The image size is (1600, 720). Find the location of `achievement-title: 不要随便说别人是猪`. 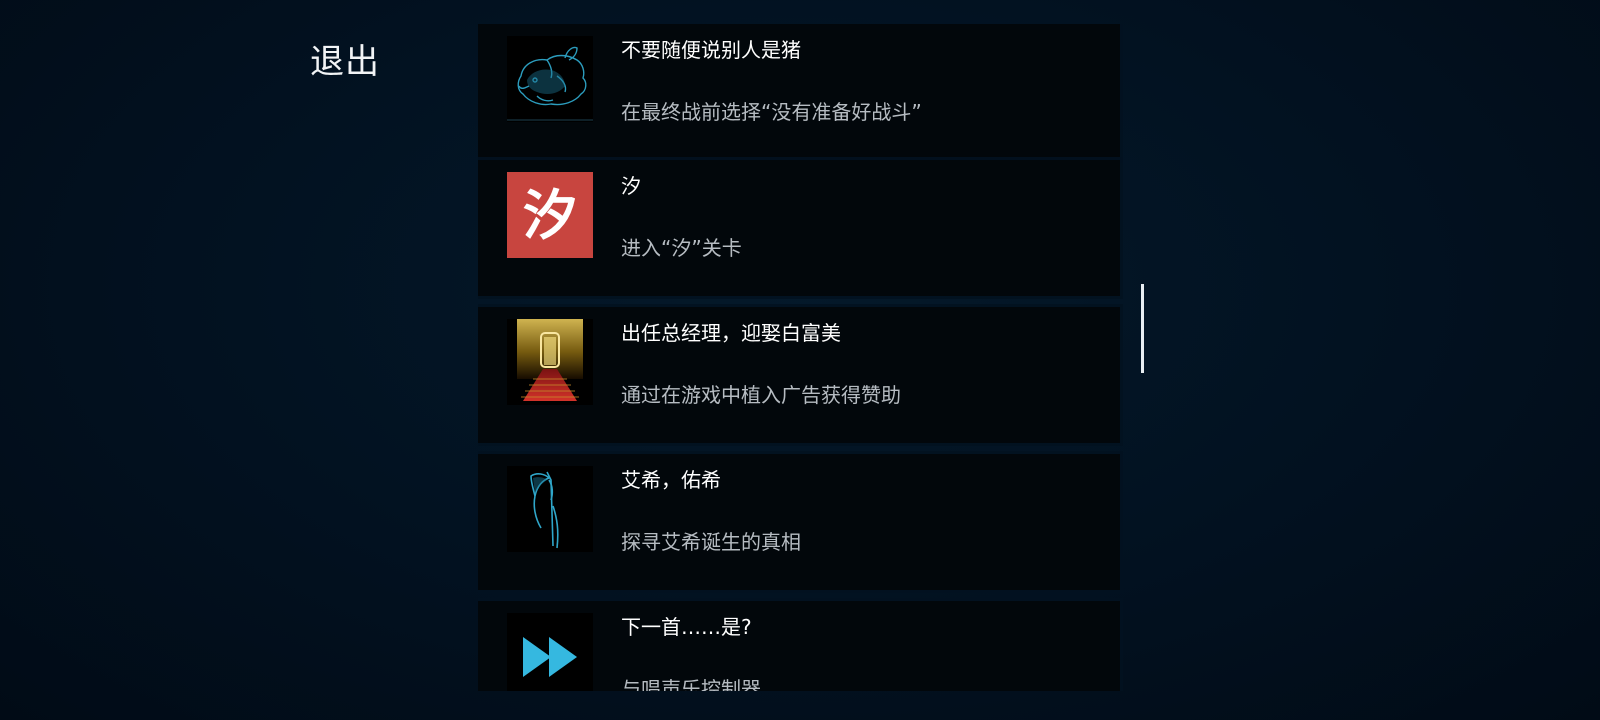

achievement-title: 不要随便说别人是猪 is located at coordinates (711, 50).